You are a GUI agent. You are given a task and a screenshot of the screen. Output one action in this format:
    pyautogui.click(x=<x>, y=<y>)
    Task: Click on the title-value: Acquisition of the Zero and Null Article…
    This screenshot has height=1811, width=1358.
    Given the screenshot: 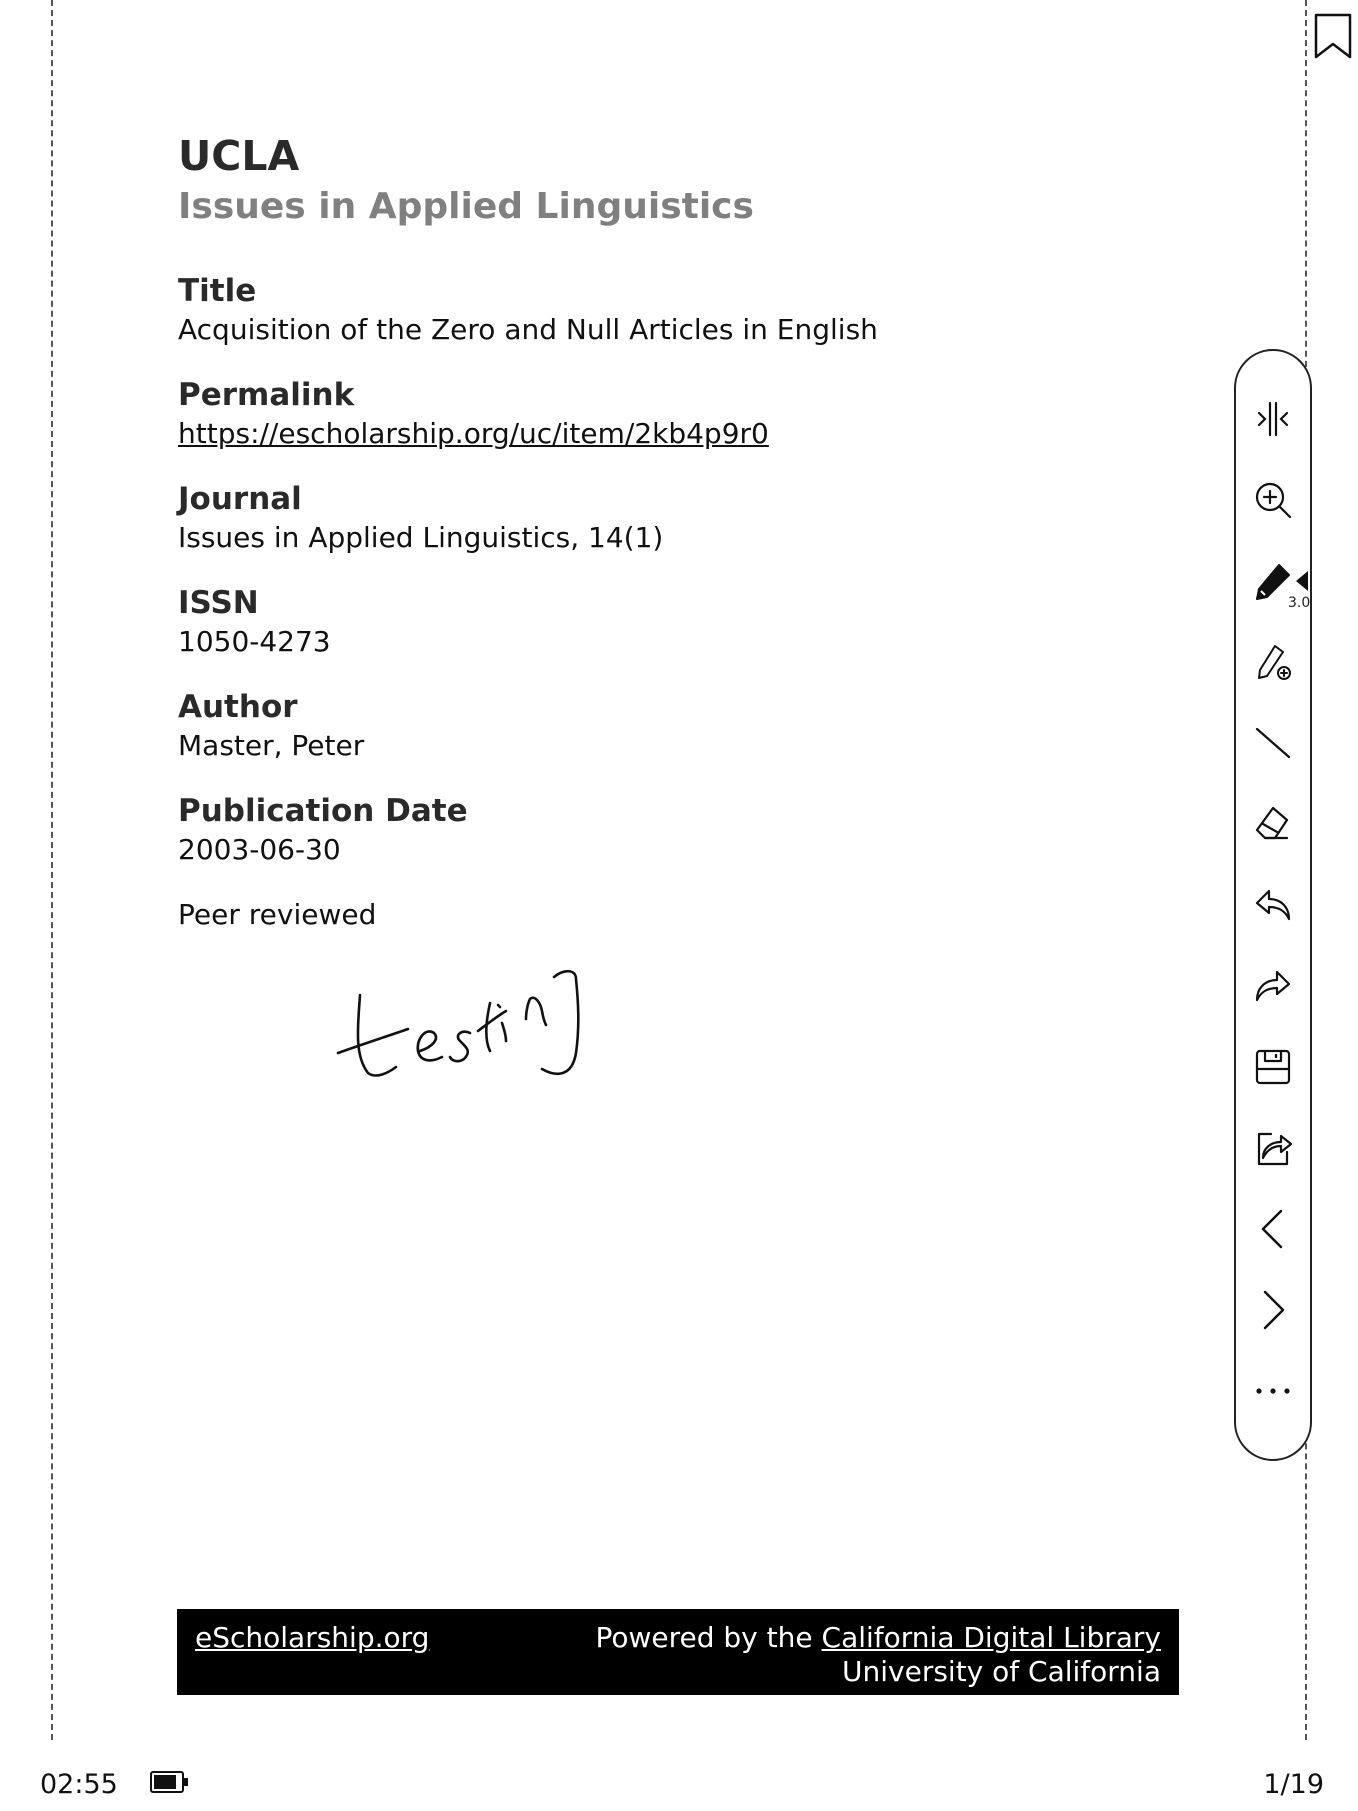 What is the action you would take?
    pyautogui.click(x=528, y=329)
    